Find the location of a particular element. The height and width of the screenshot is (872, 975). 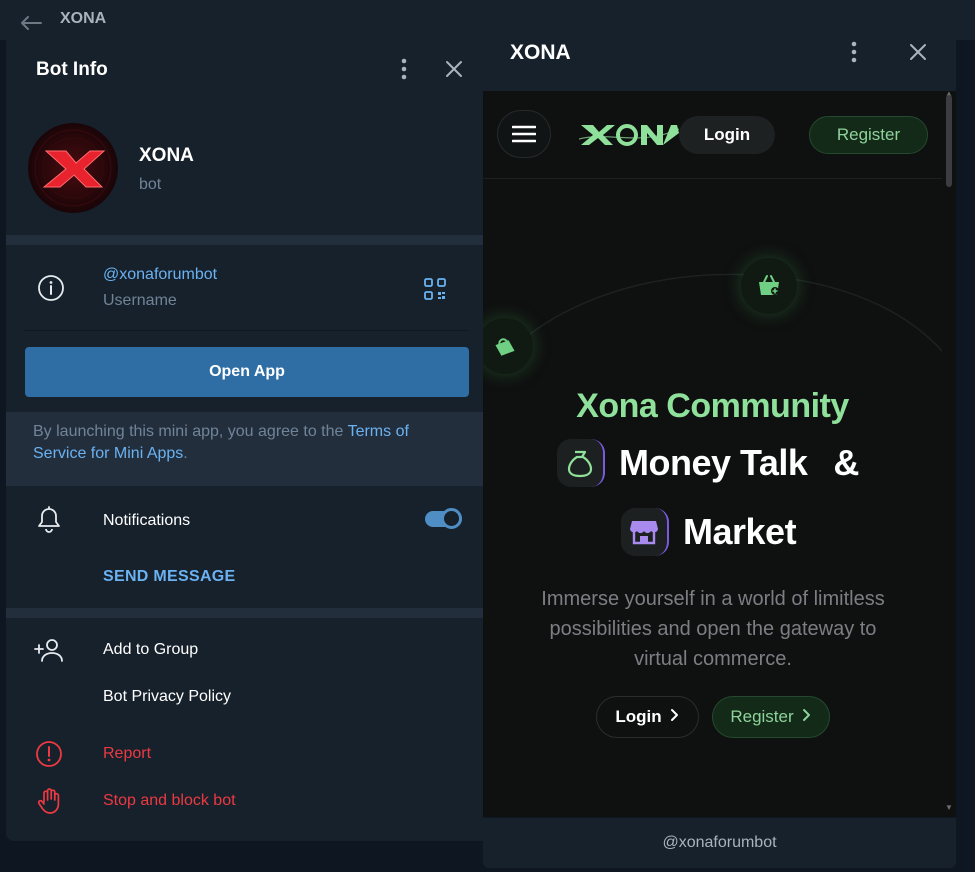

bot-info-title: Bot Info is located at coordinates (72, 69).